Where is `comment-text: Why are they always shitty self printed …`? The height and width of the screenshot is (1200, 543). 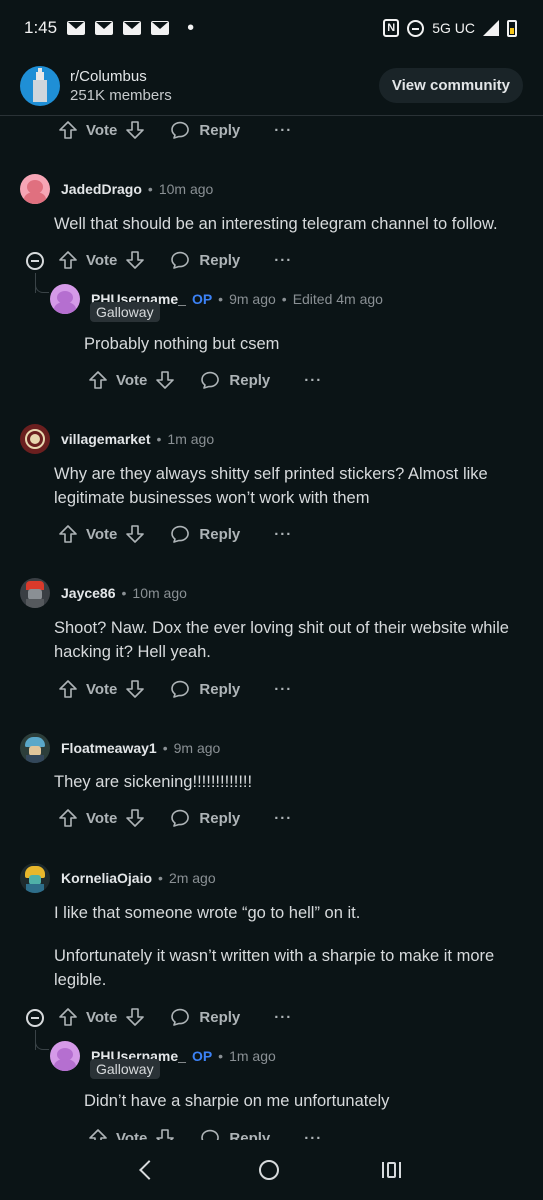
comment-text: Why are they always shitty self printed … is located at coordinates (271, 486).